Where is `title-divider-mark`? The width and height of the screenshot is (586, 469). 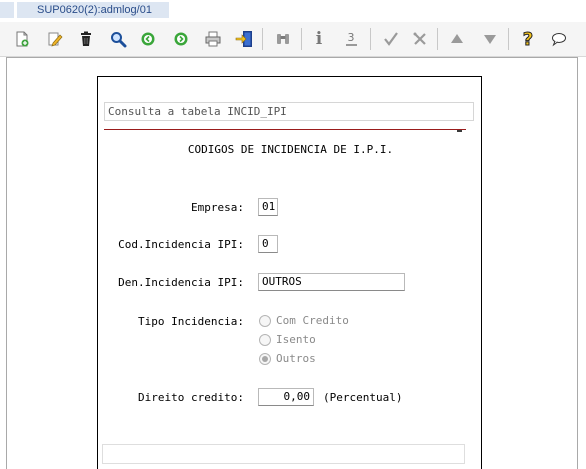 title-divider-mark is located at coordinates (459, 131).